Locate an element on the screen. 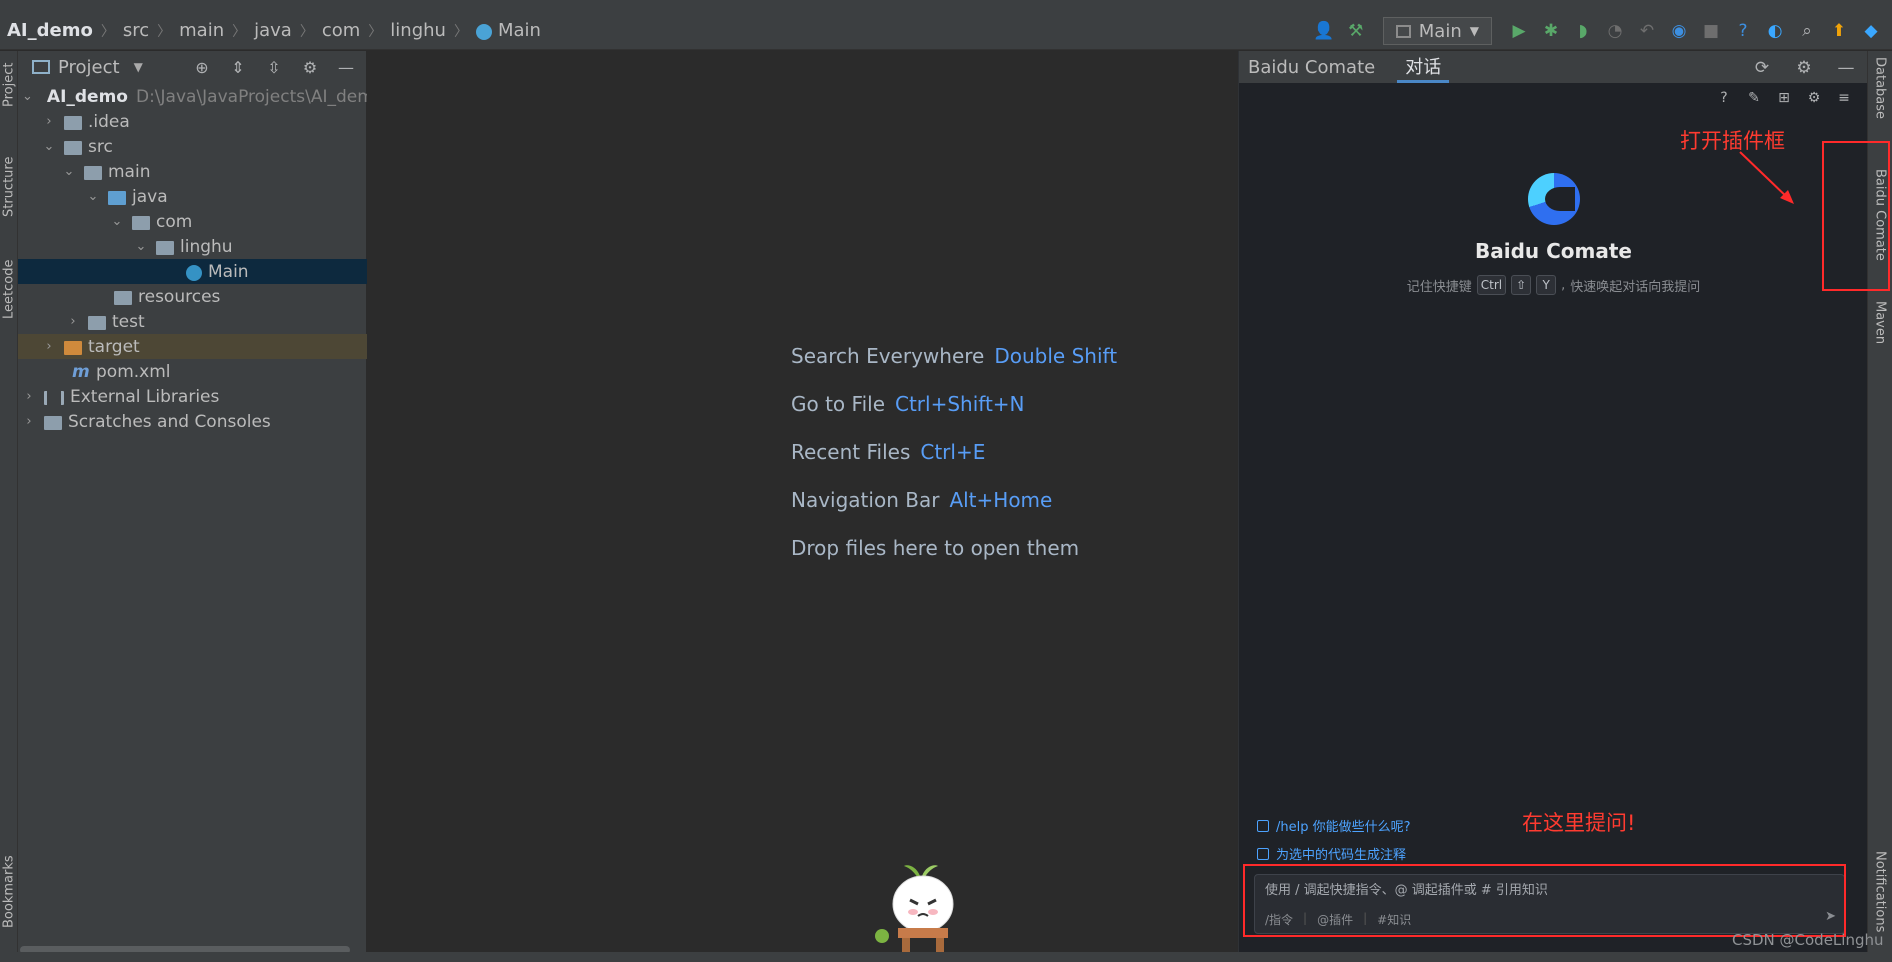 The width and height of the screenshot is (1892, 962). tool-tab-leetcode: Leetcode is located at coordinates (9, 289).